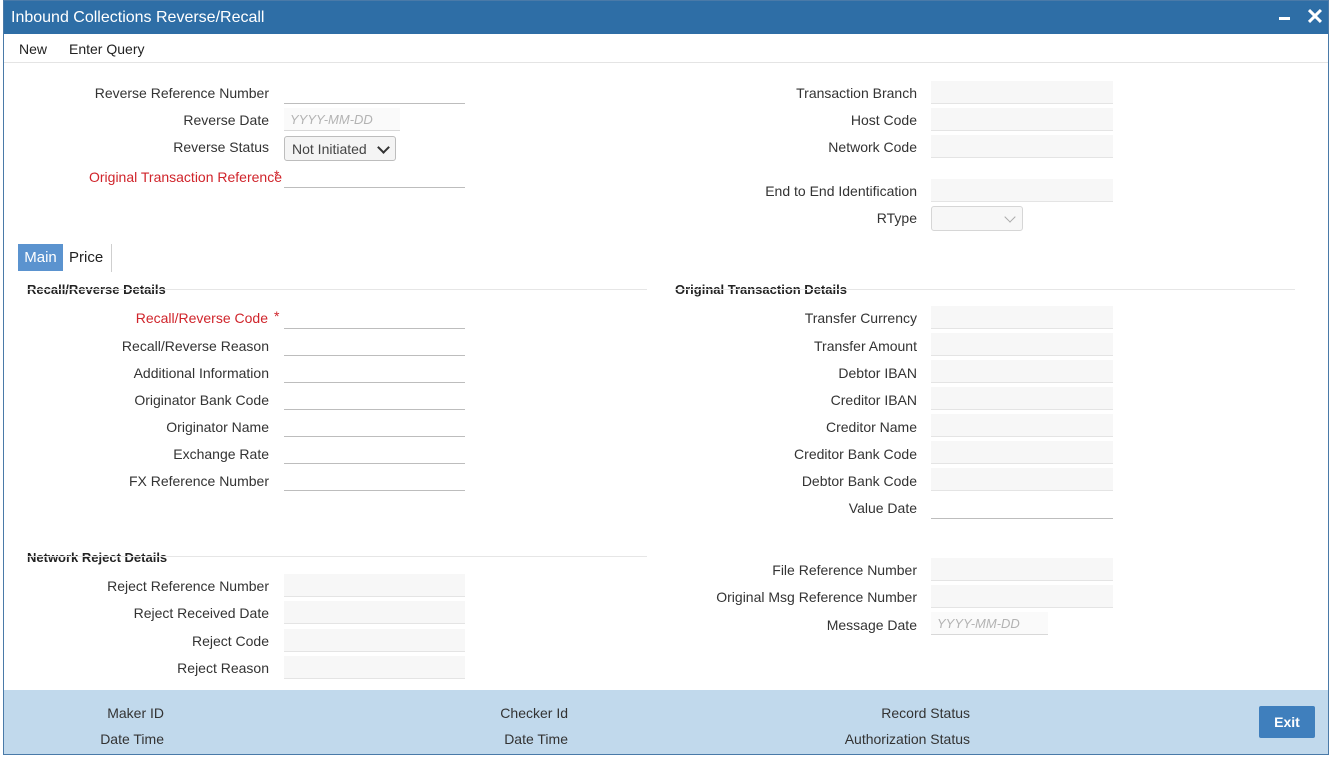 This screenshot has width=1332, height=758. Describe the element at coordinates (1022, 371) in the screenshot. I see `debtor-iban-input` at that location.